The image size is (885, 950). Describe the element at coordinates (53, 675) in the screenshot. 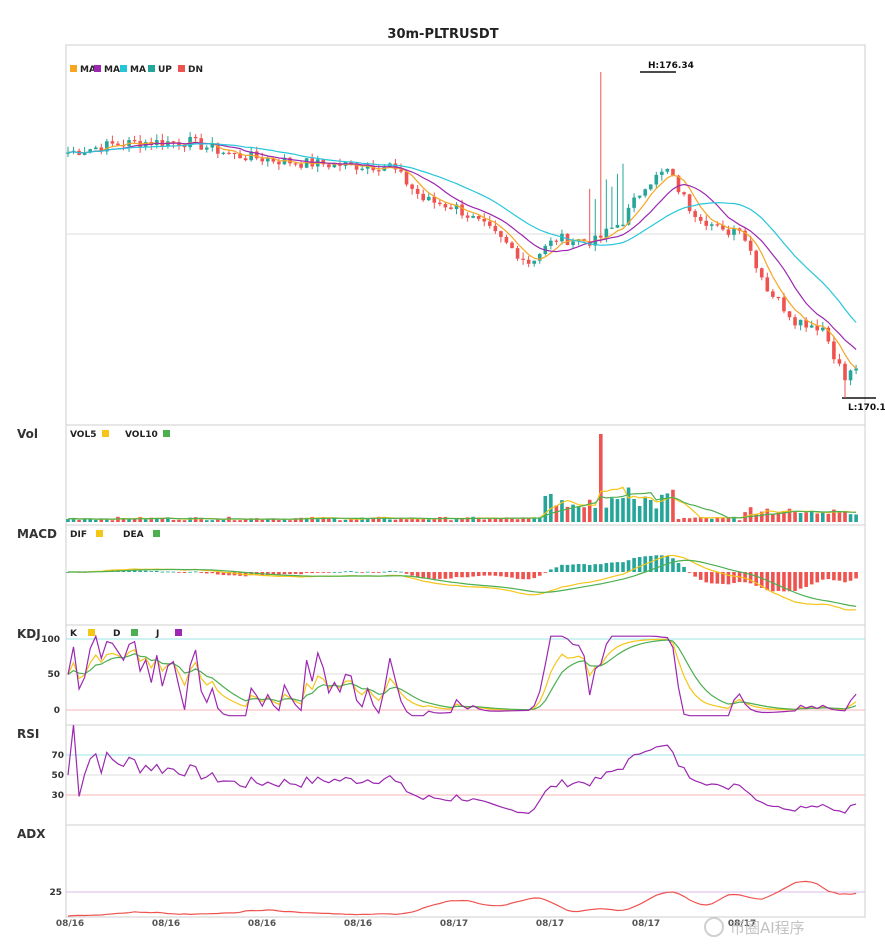

I see `kdj-tick-50: 50` at that location.